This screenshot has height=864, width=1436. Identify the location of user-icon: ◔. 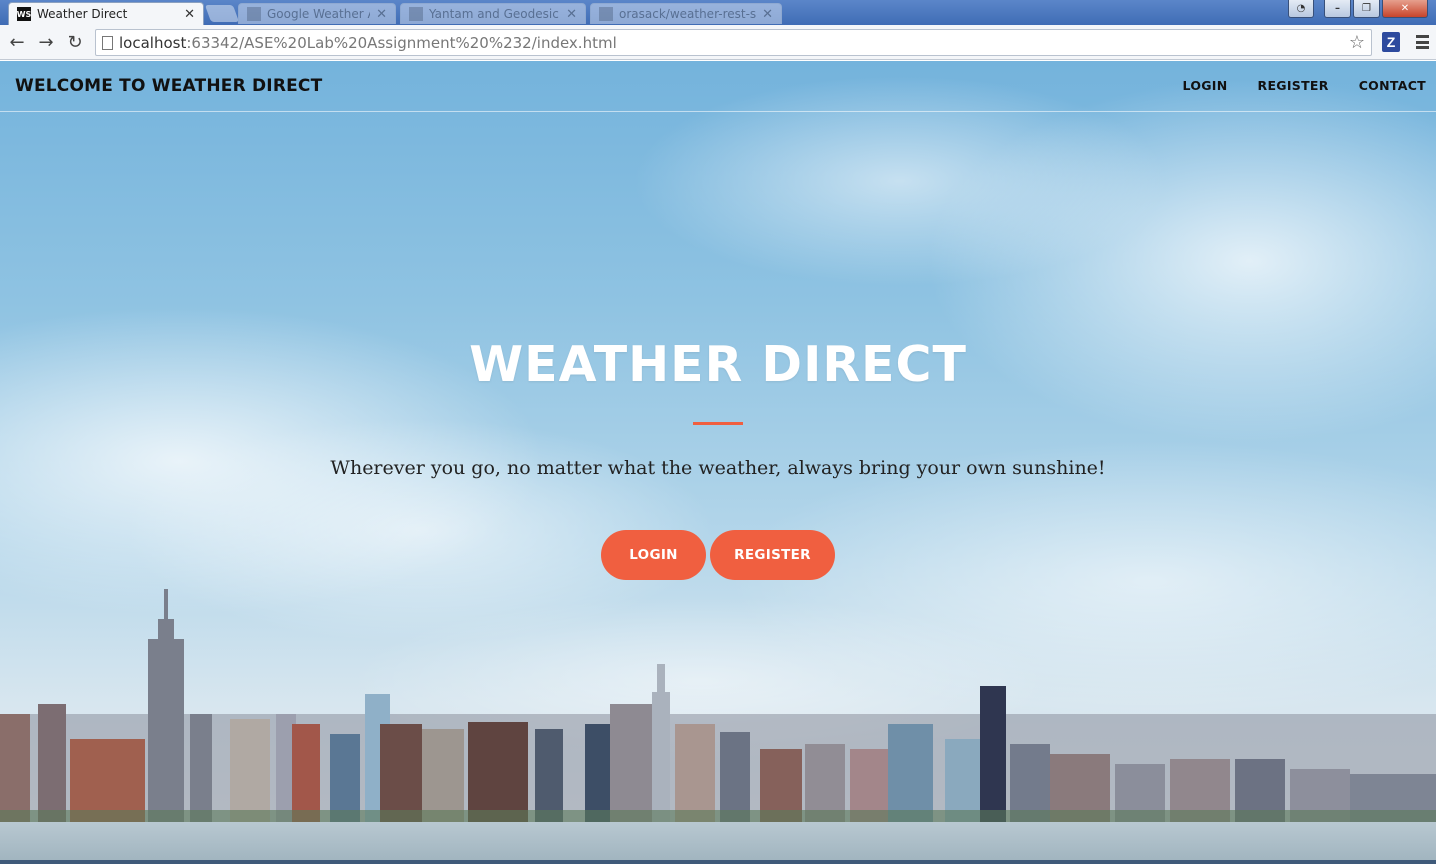
(1301, 9).